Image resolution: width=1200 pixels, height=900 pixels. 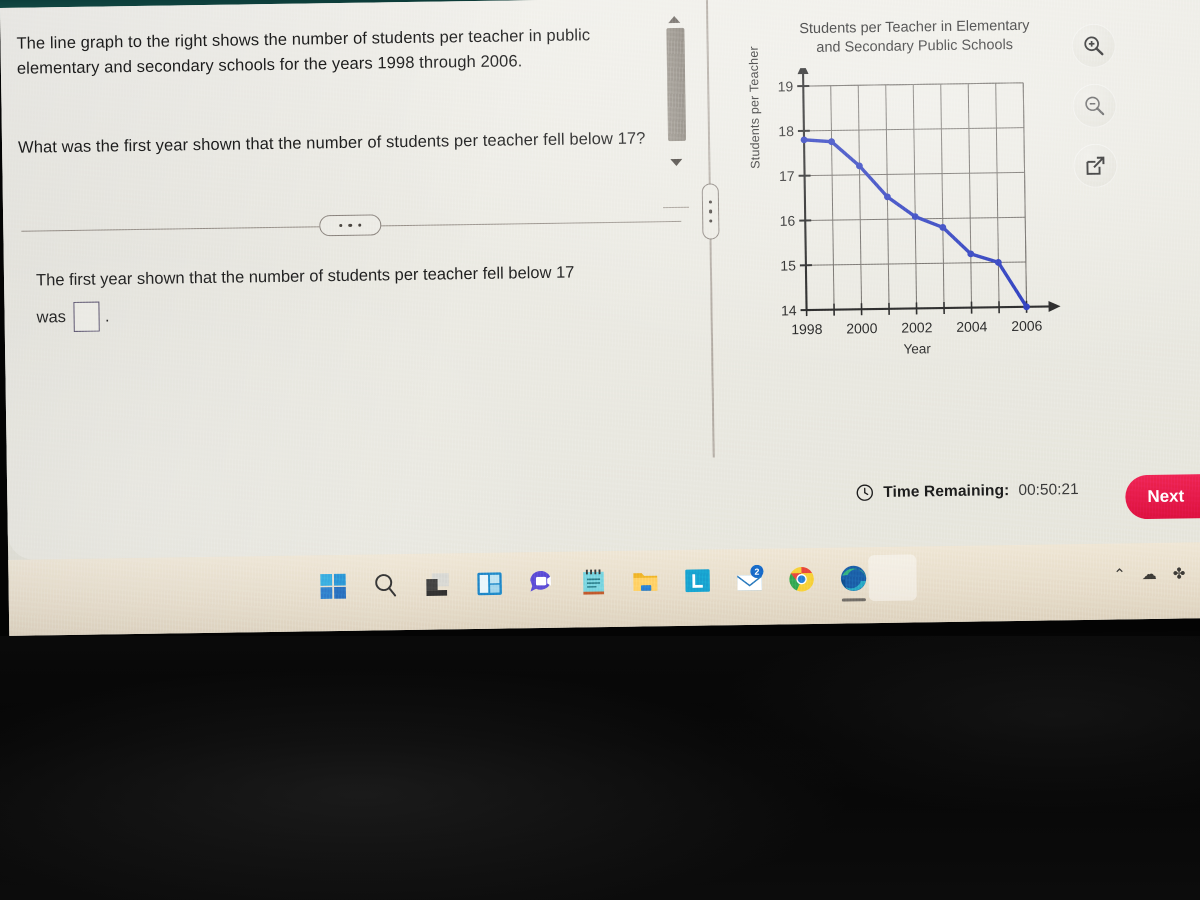 I want to click on edge-active-highlight, so click(x=892, y=578).